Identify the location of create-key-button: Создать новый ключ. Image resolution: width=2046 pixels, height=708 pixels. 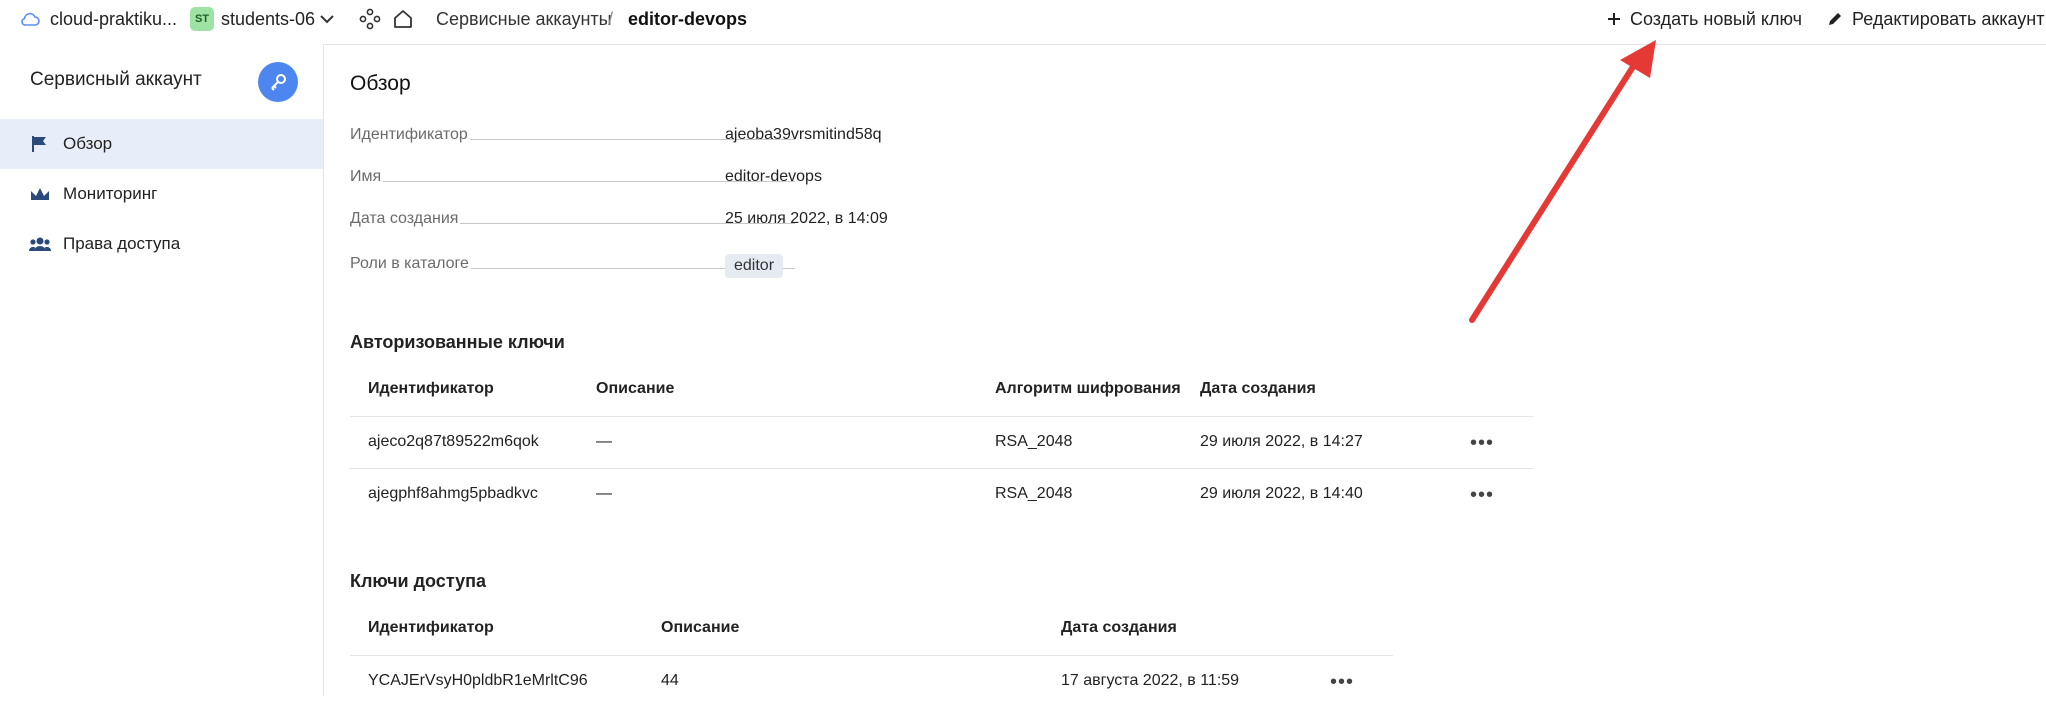
(1704, 19).